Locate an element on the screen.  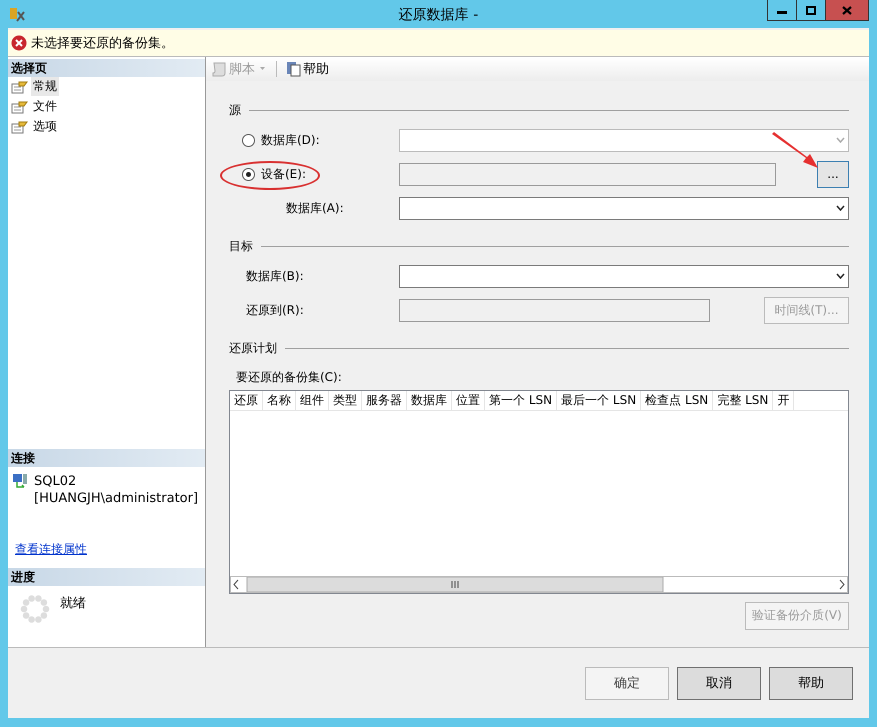
close-button is located at coordinates (847, 10).